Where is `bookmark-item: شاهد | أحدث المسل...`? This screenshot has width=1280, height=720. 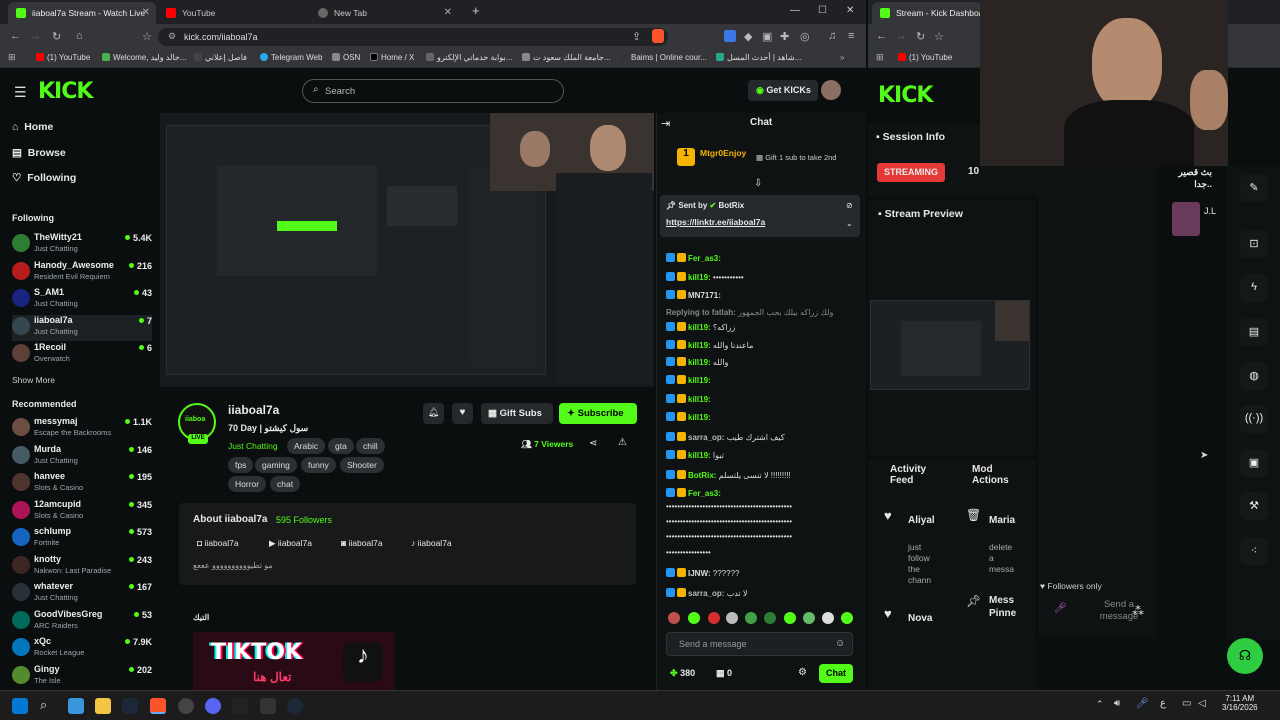
bookmark-item: شاهد | أحدث المسل... is located at coordinates (758, 57).